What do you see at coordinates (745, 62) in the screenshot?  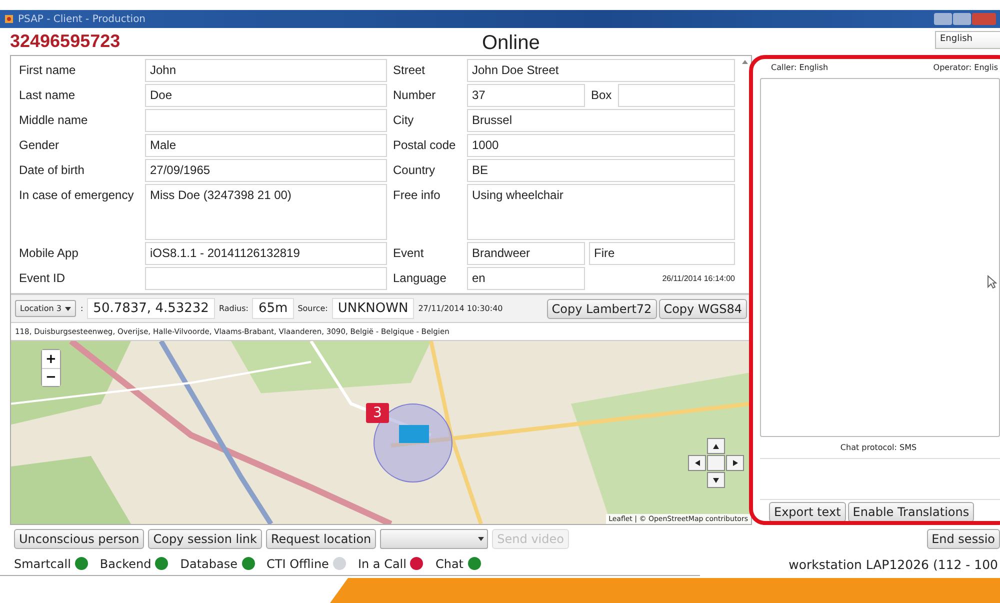 I see `scroll-up-icon` at bounding box center [745, 62].